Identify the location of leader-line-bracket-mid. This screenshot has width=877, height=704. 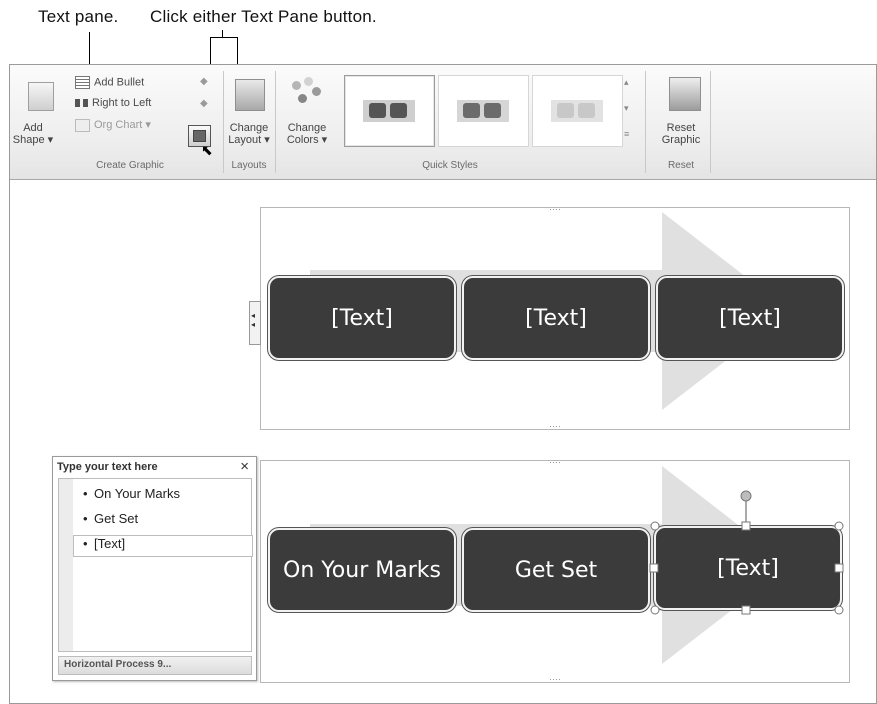
(222, 33).